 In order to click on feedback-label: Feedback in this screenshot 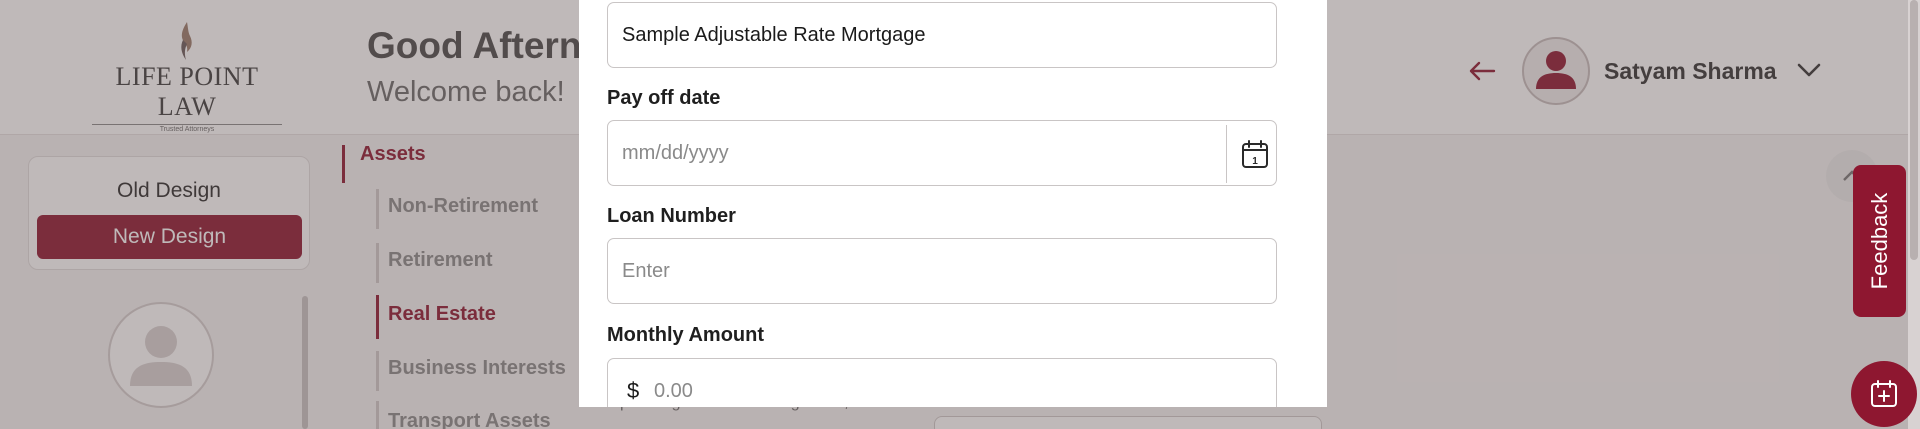, I will do `click(1879, 241)`.